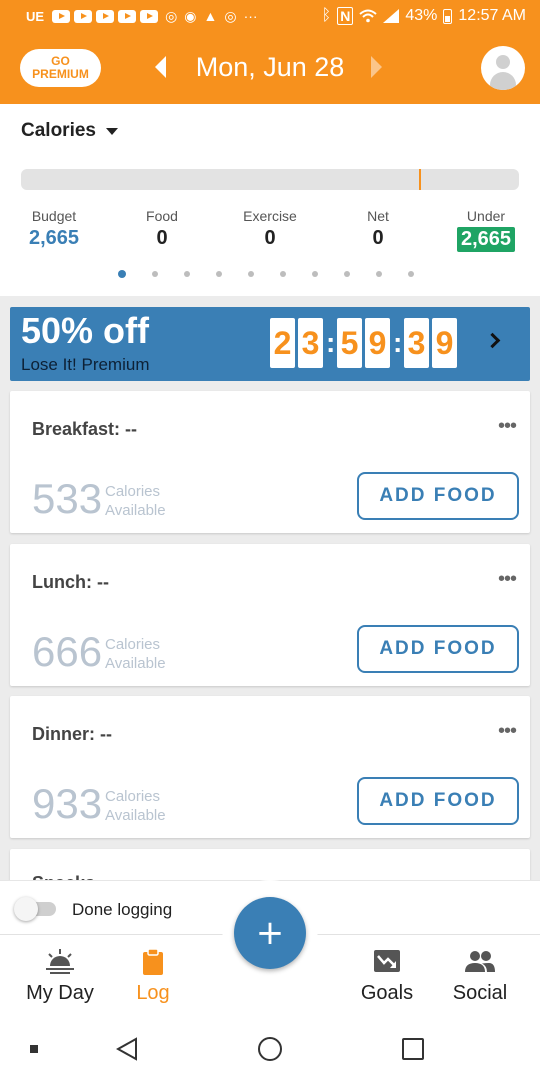 The image size is (540, 1080). I want to click on profile-avatar, so click(503, 68).